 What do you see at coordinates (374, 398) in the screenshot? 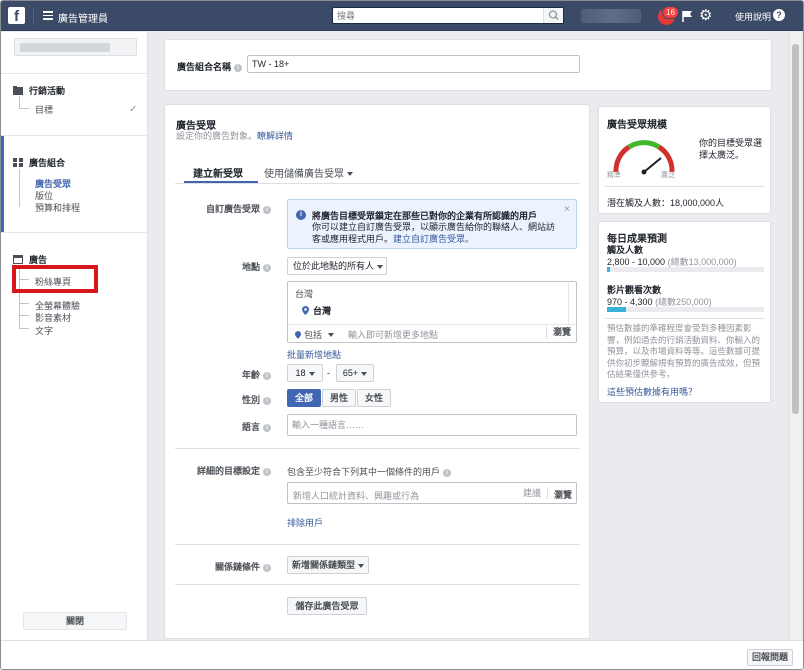
I see `gender-female-button: 女性` at bounding box center [374, 398].